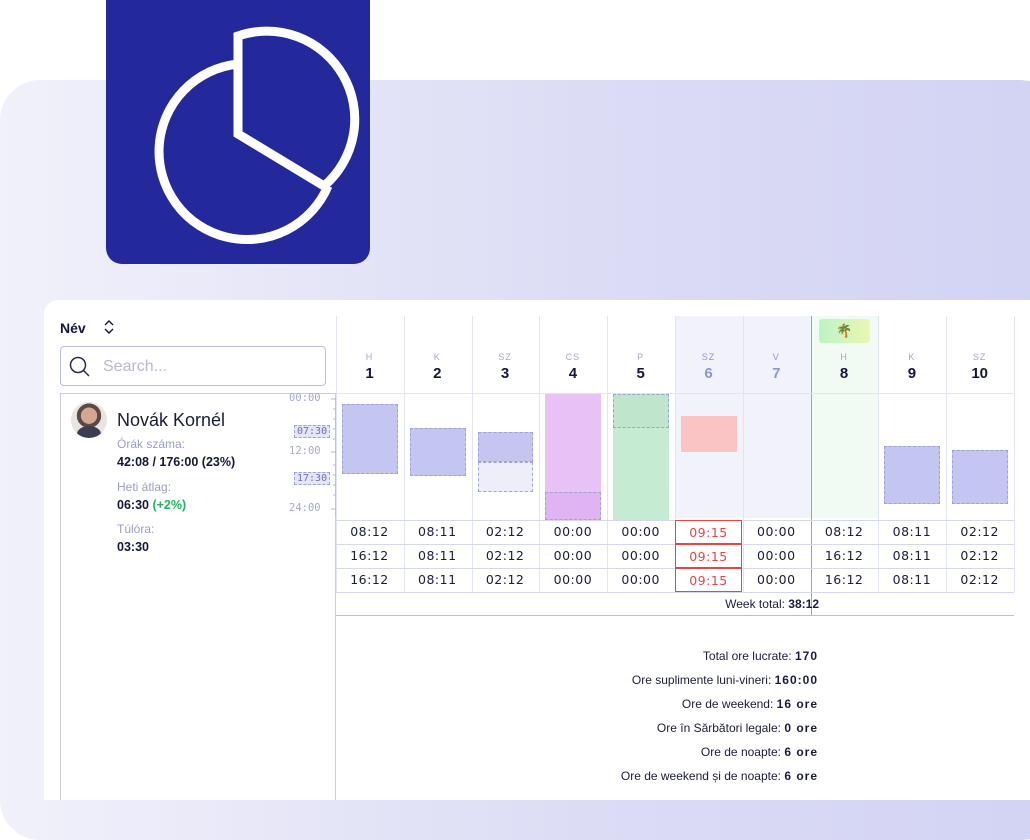 This screenshot has height=840, width=1030. What do you see at coordinates (675, 393) in the screenshot?
I see `header-divider` at bounding box center [675, 393].